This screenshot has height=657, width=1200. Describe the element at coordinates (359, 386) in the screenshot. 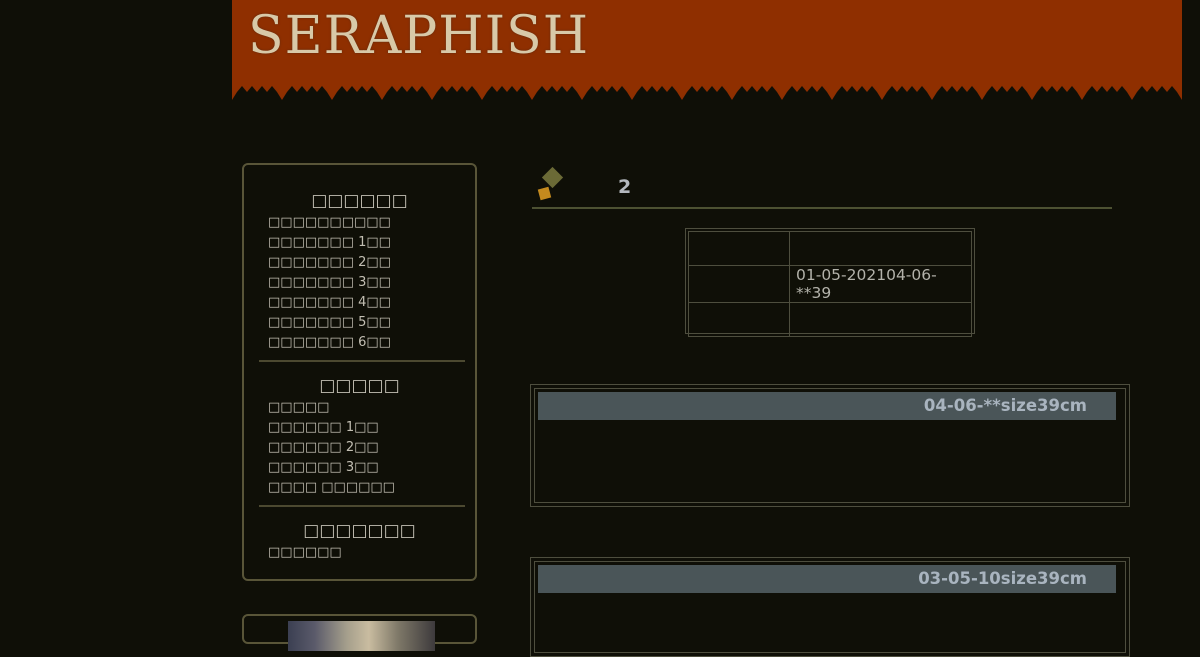

I see `sidebar-section-title: □□□□□` at that location.